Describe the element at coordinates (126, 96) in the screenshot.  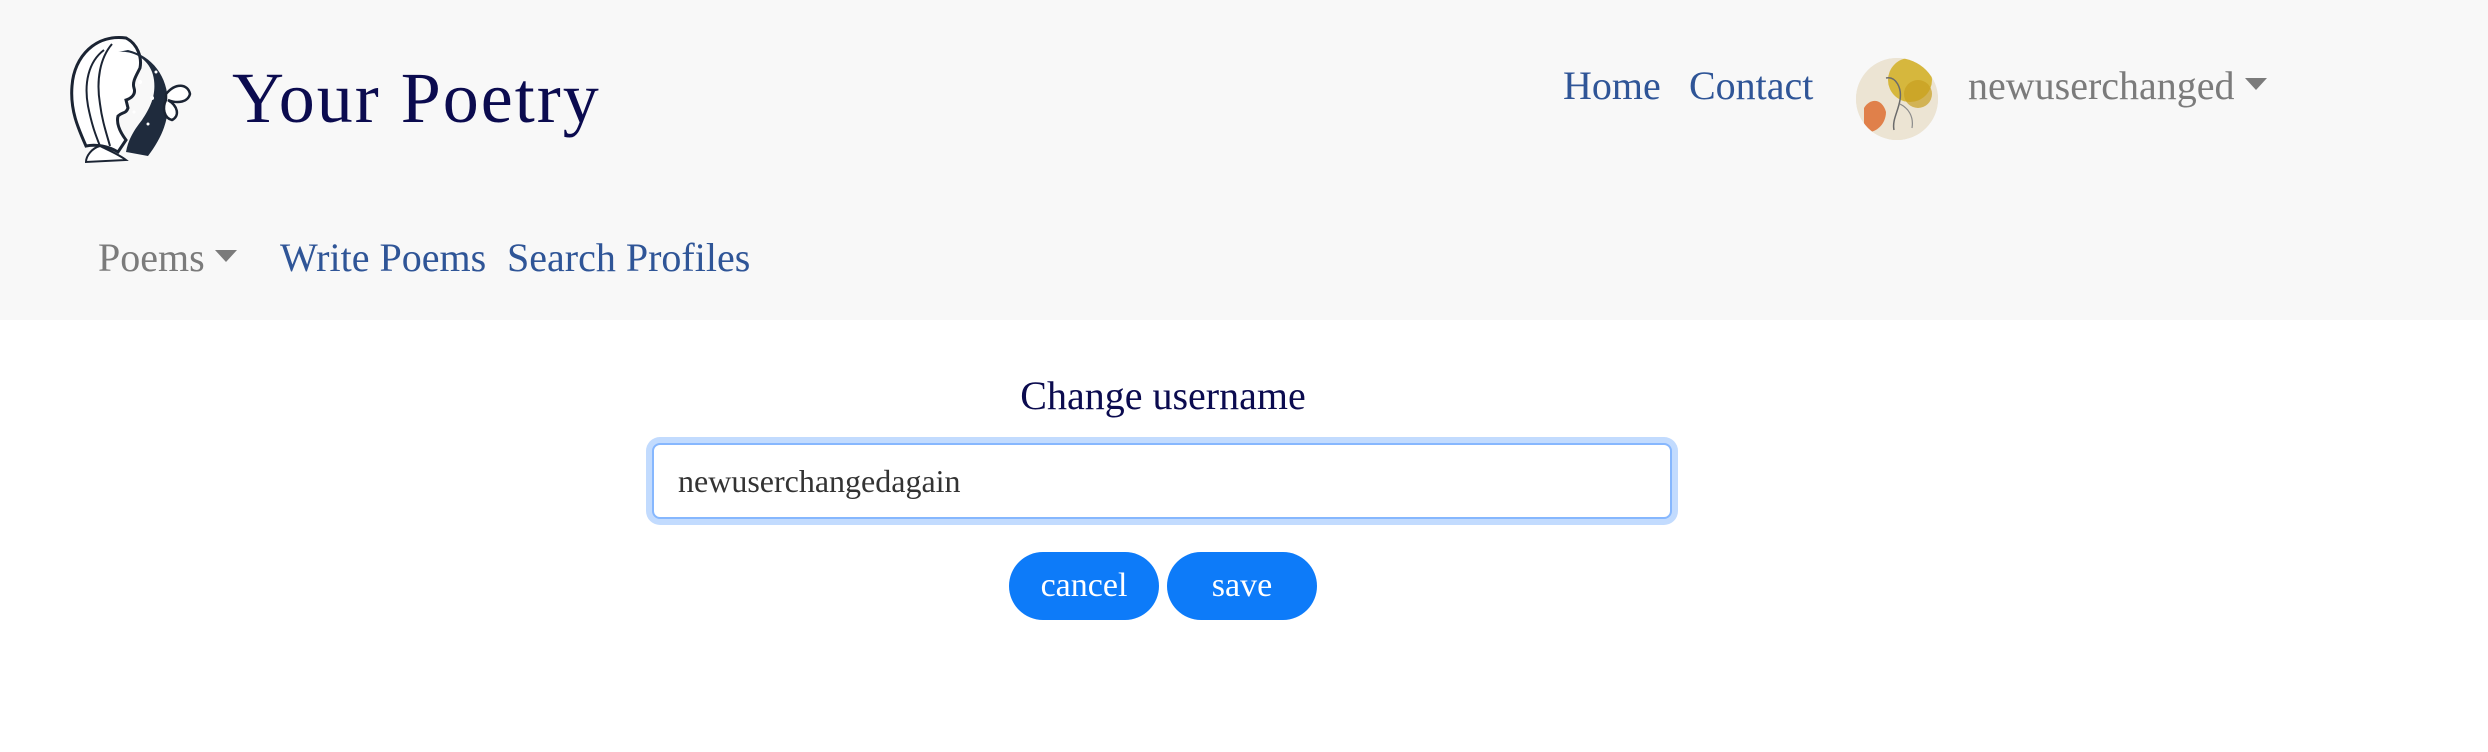
I see `woman-profile-logo-icon` at that location.